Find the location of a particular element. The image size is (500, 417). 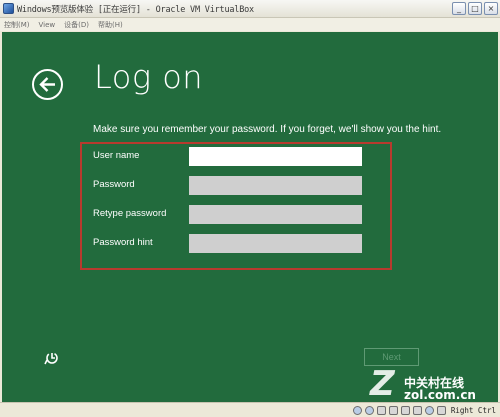

username-row: User name is located at coordinates (233, 156).